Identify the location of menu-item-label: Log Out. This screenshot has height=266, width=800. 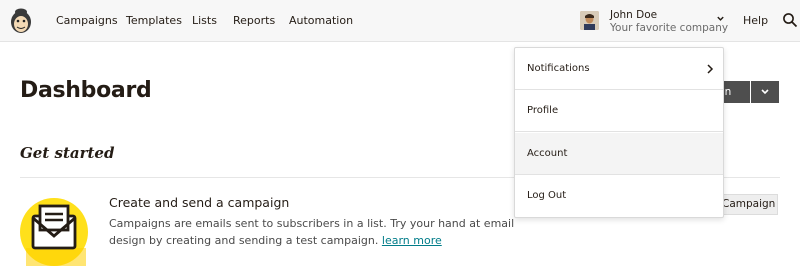
(547, 195).